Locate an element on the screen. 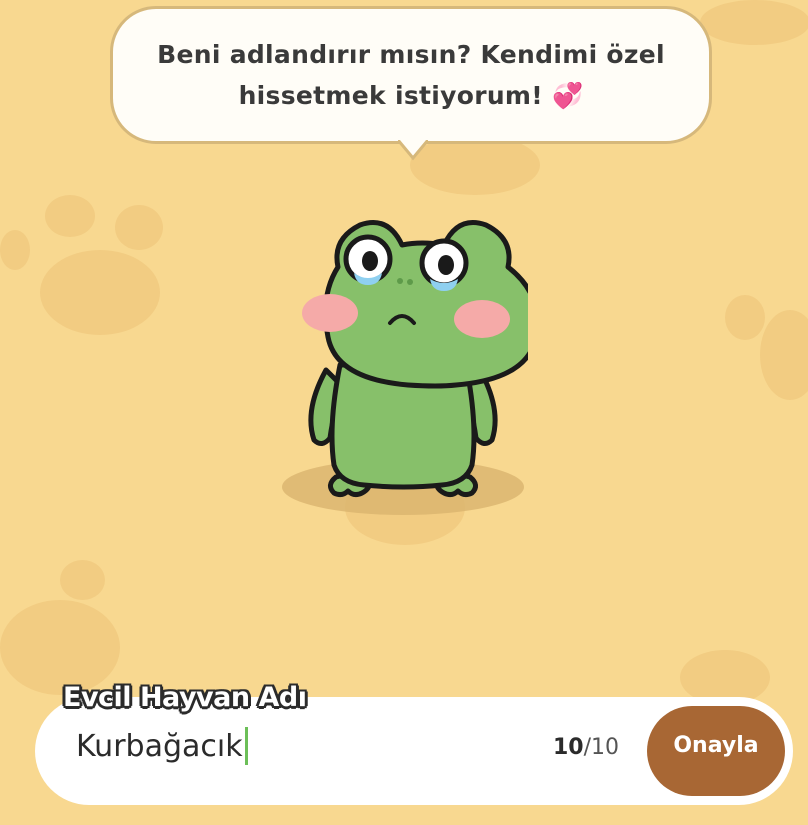 This screenshot has height=825, width=808. left-eye-icon is located at coordinates (368, 259).